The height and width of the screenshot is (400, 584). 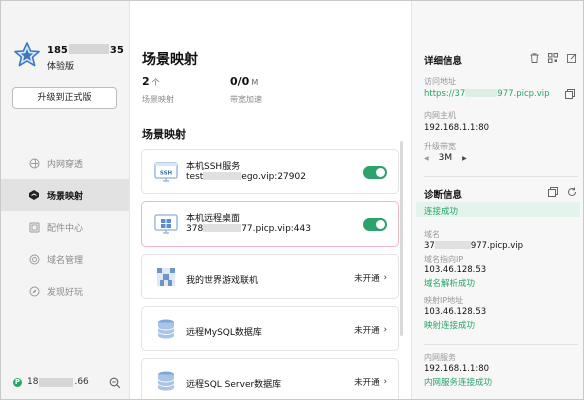 I want to click on footer-ip-suffix: .66, so click(x=81, y=382).